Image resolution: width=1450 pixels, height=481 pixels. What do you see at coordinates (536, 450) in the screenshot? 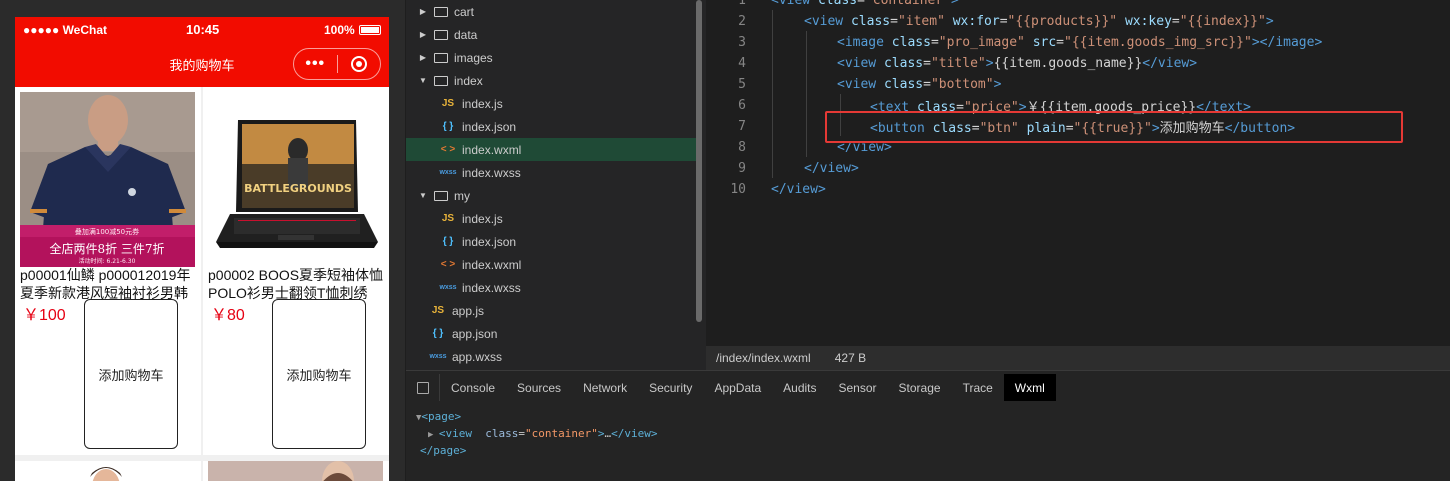
I see `dom-node-page-close: </page>` at bounding box center [536, 450].